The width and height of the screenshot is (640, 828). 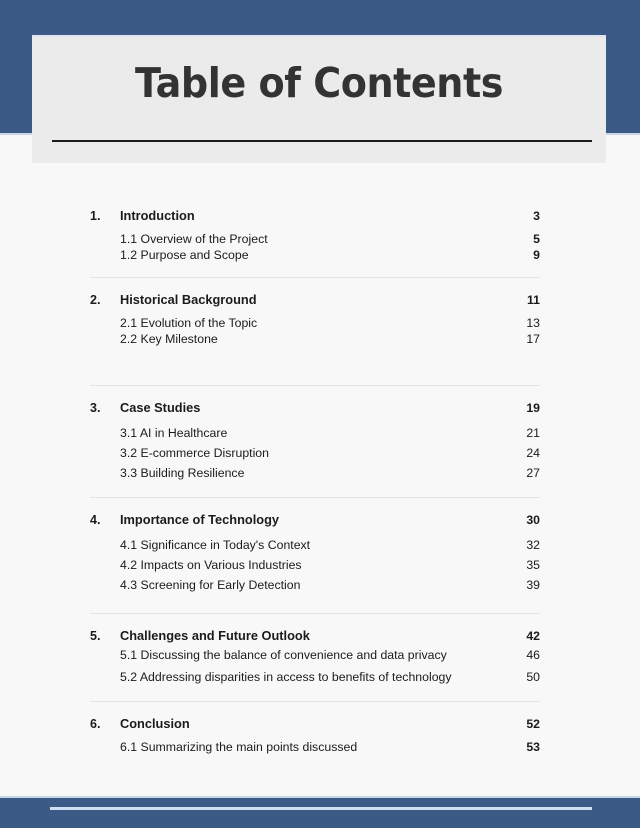 I want to click on toc-section-page-number: 52, so click(x=533, y=724).